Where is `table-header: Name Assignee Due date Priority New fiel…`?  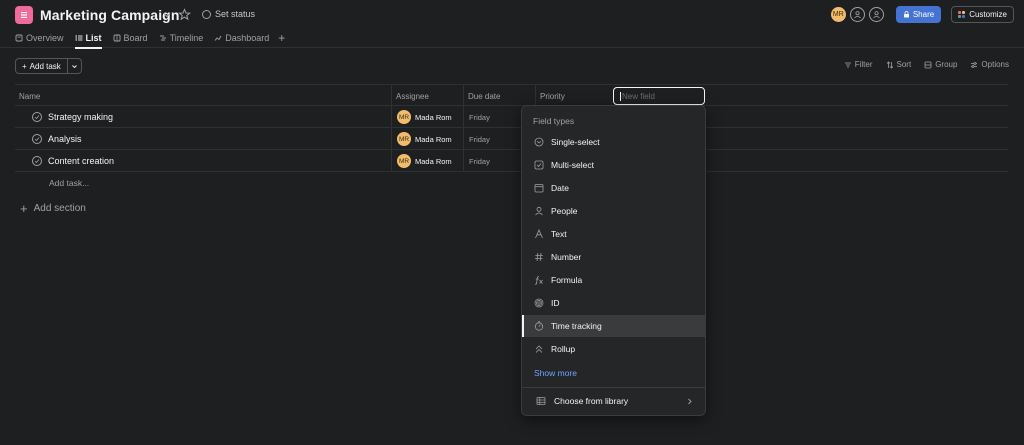 table-header: Name Assignee Due date Priority New fiel… is located at coordinates (511, 95).